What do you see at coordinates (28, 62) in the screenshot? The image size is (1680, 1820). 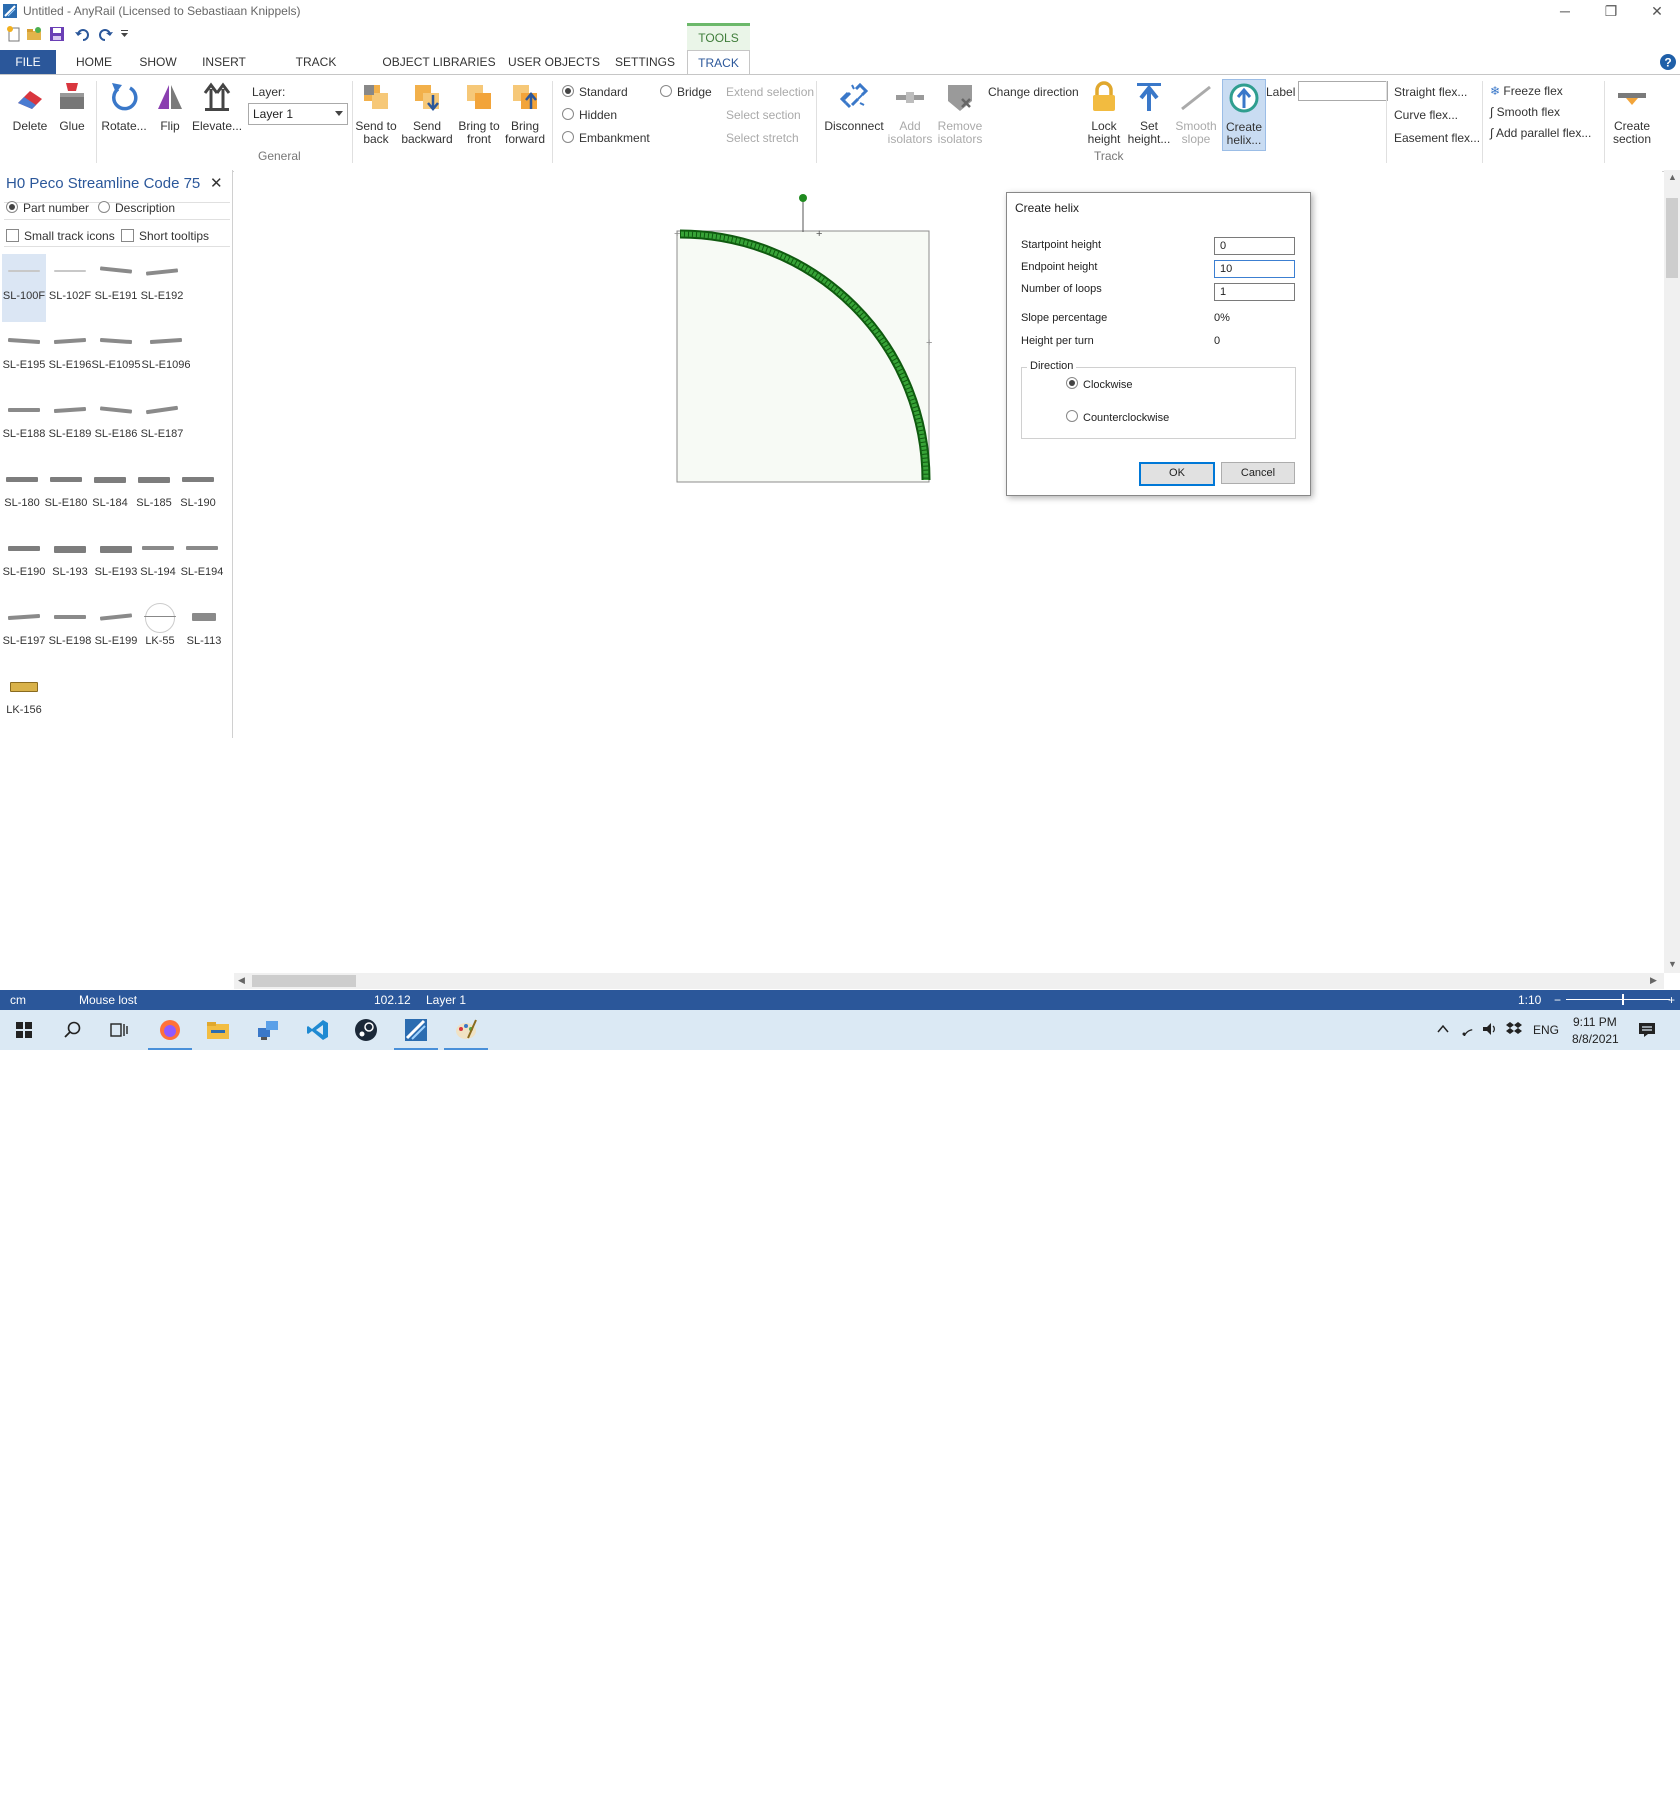 I see `tab-file: FILE` at bounding box center [28, 62].